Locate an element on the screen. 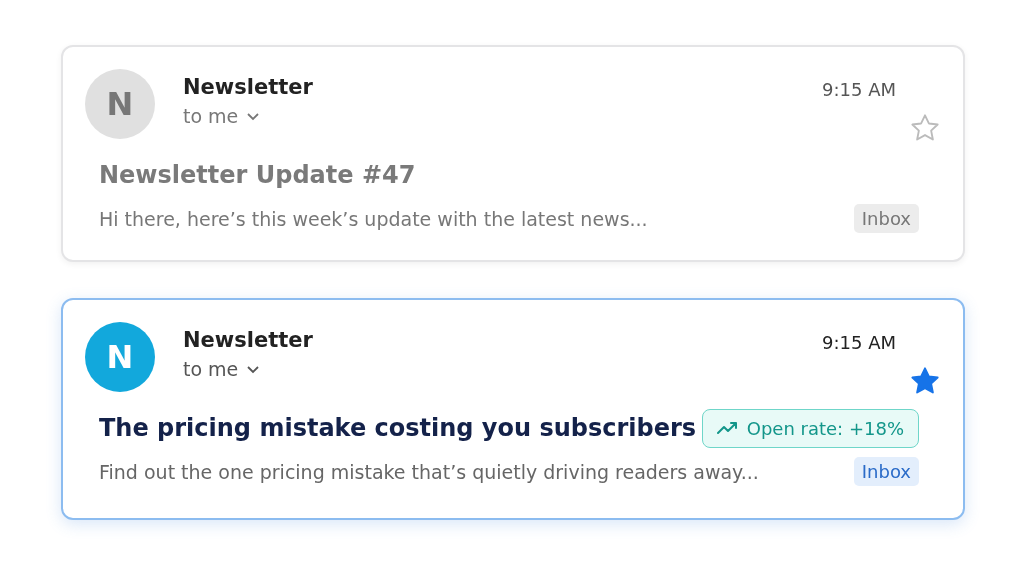 The width and height of the screenshot is (1024, 576). email-subject: Newsletter Update #47 is located at coordinates (257, 175).